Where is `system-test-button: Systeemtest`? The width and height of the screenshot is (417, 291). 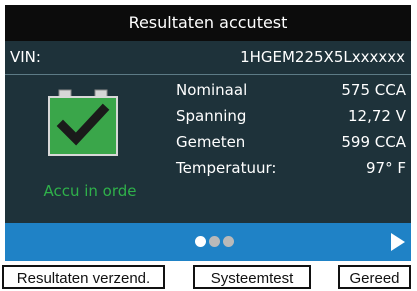
system-test-button: Systeemtest is located at coordinates (252, 277).